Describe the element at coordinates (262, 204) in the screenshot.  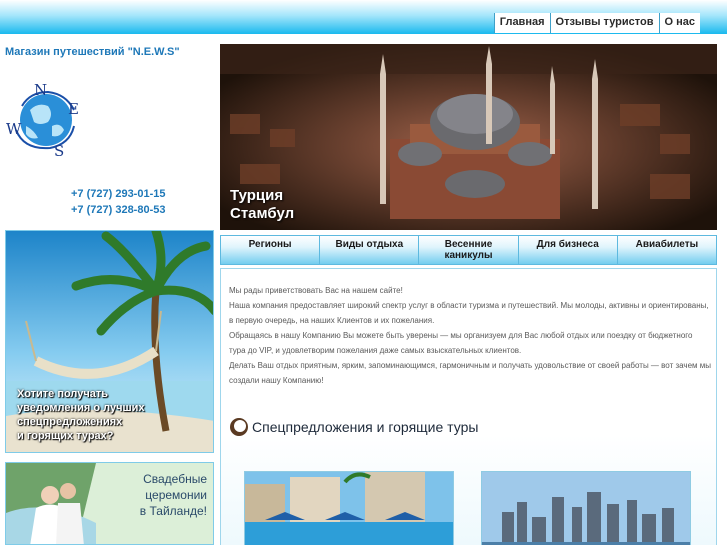
I see `hero-caption: Турция Стамбул` at that location.